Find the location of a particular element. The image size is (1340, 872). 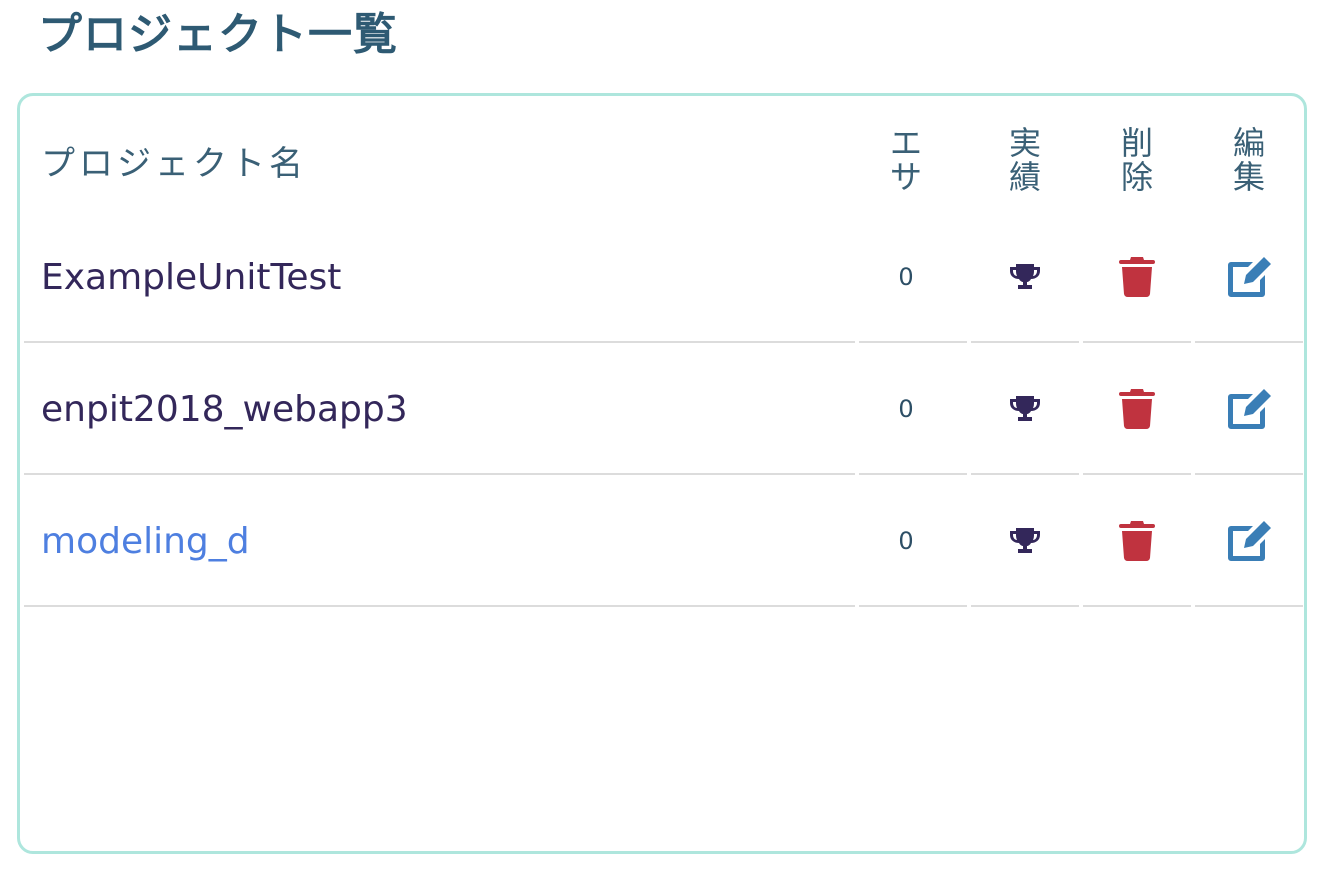

header-cell-results: 実 績 is located at coordinates (1025, 160).